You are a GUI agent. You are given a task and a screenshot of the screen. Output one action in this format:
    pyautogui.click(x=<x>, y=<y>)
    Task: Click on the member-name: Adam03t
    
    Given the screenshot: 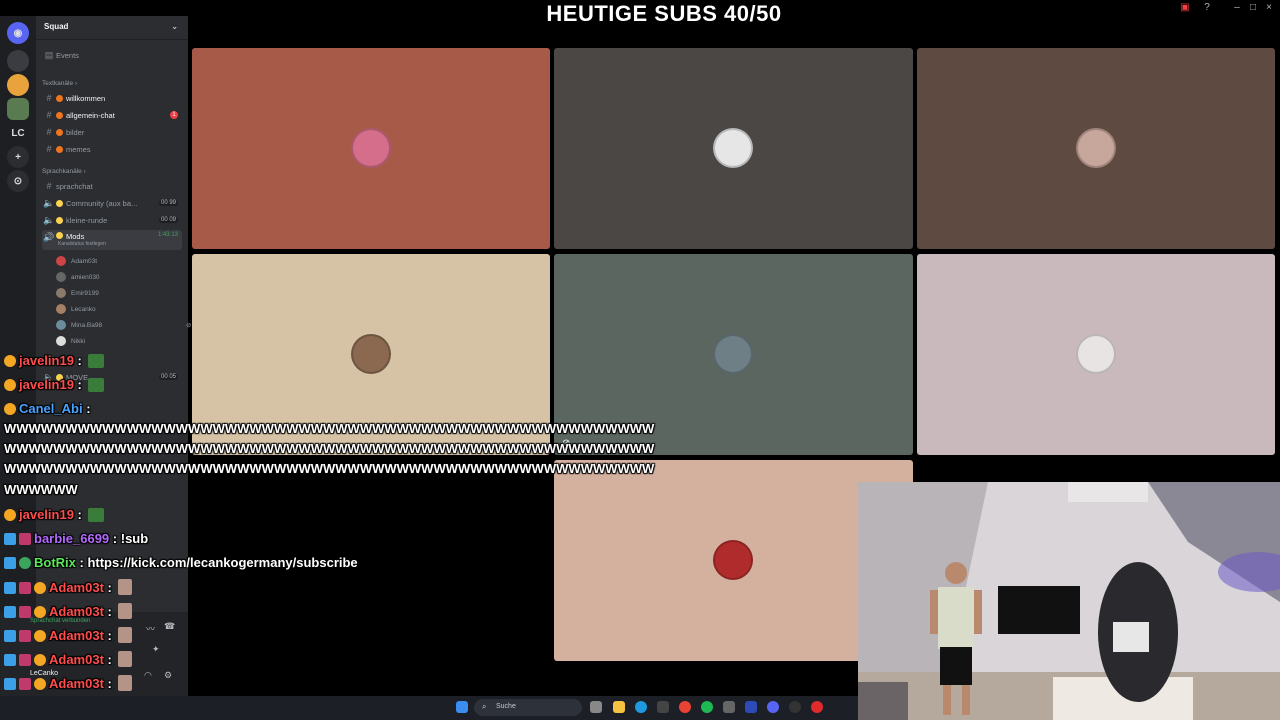 What is the action you would take?
    pyautogui.click(x=84, y=261)
    